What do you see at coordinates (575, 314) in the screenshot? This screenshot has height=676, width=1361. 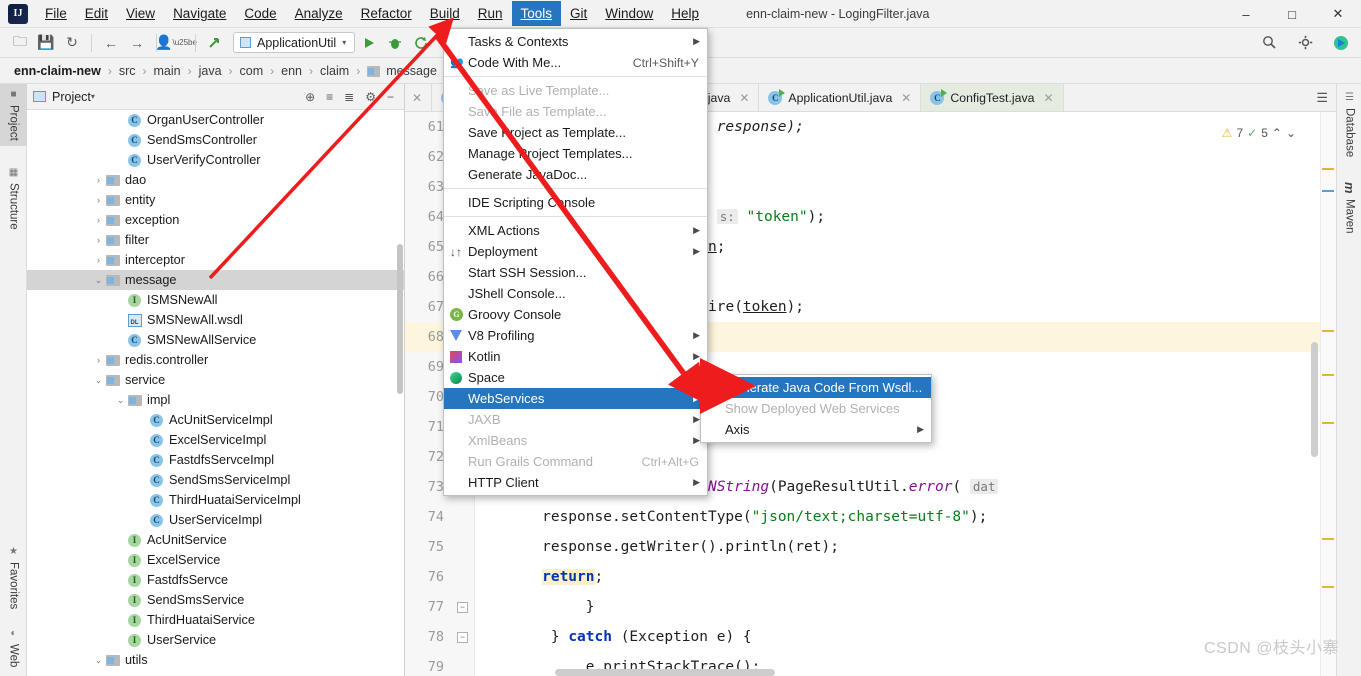 I see `menu-item-groovy-console: G Groovy Console` at bounding box center [575, 314].